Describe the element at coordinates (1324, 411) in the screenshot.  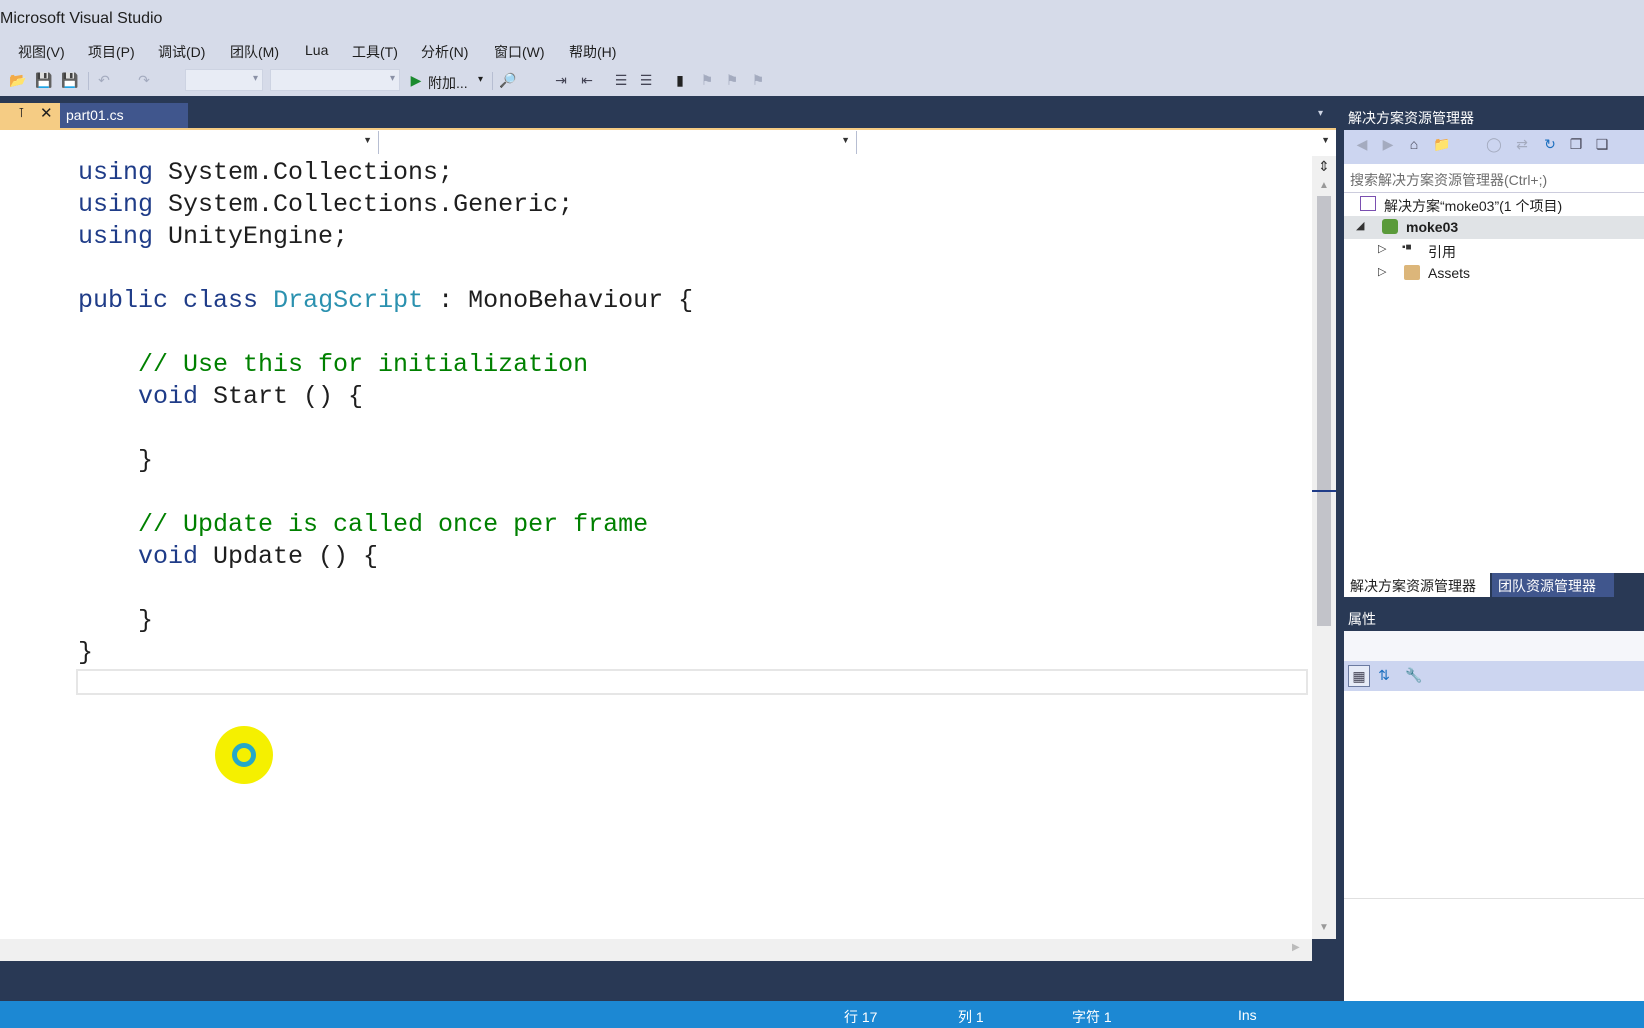
I see `scrollbar-thumb` at that location.